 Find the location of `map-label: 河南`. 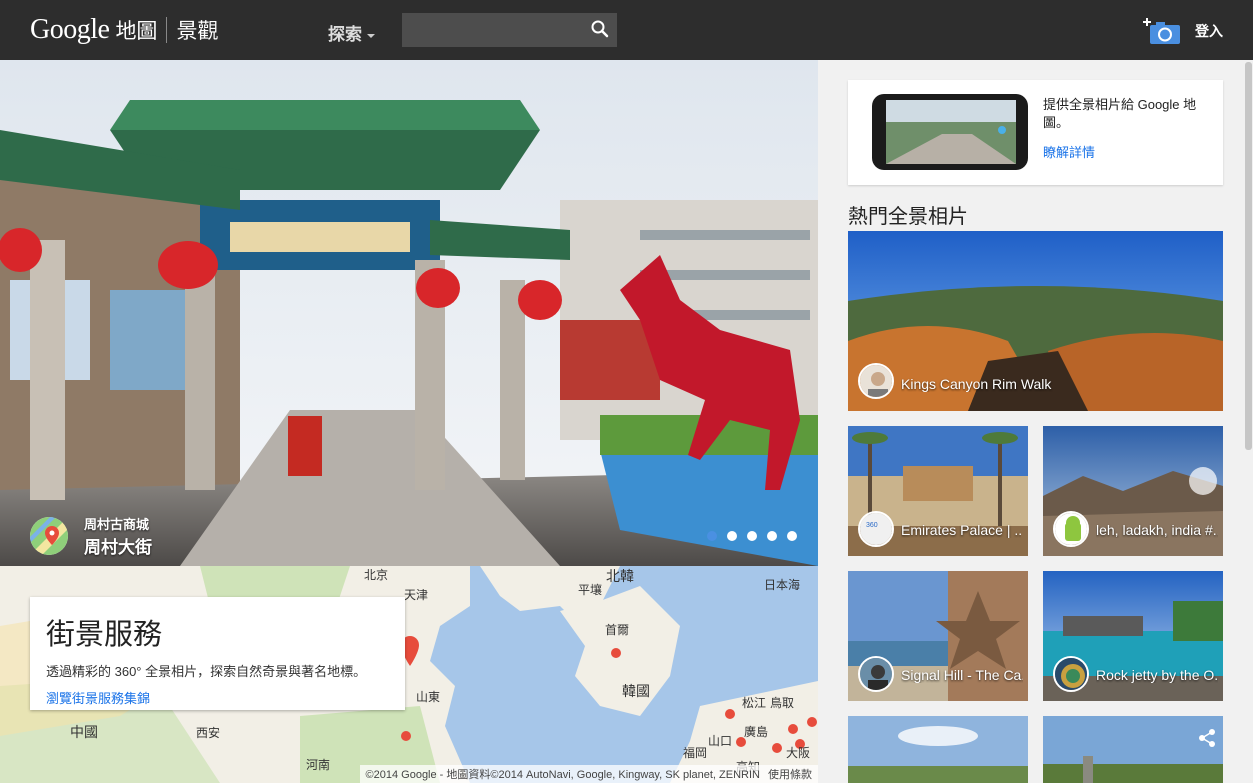

map-label: 河南 is located at coordinates (318, 765).